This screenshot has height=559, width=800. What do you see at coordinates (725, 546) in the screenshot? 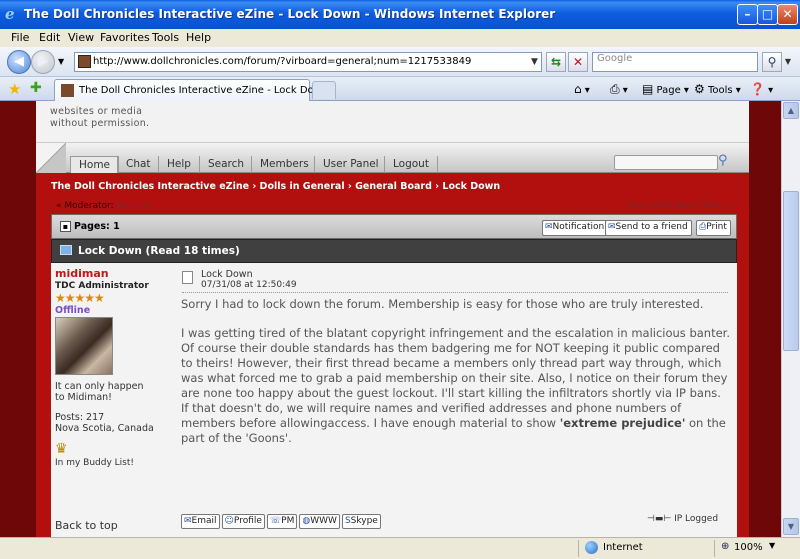
I see `zoom-icon: ⊕` at bounding box center [725, 546].